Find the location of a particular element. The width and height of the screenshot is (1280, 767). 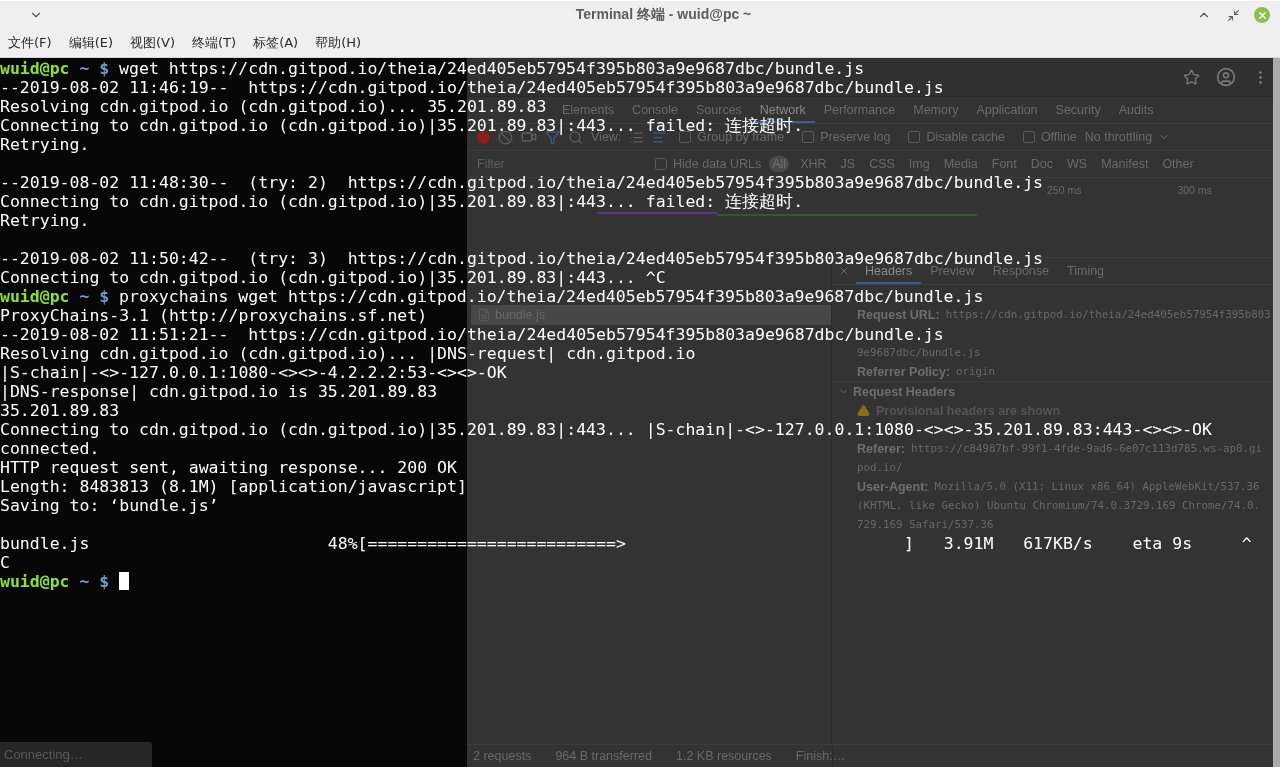

header-name: Request URL: is located at coordinates (898, 314).